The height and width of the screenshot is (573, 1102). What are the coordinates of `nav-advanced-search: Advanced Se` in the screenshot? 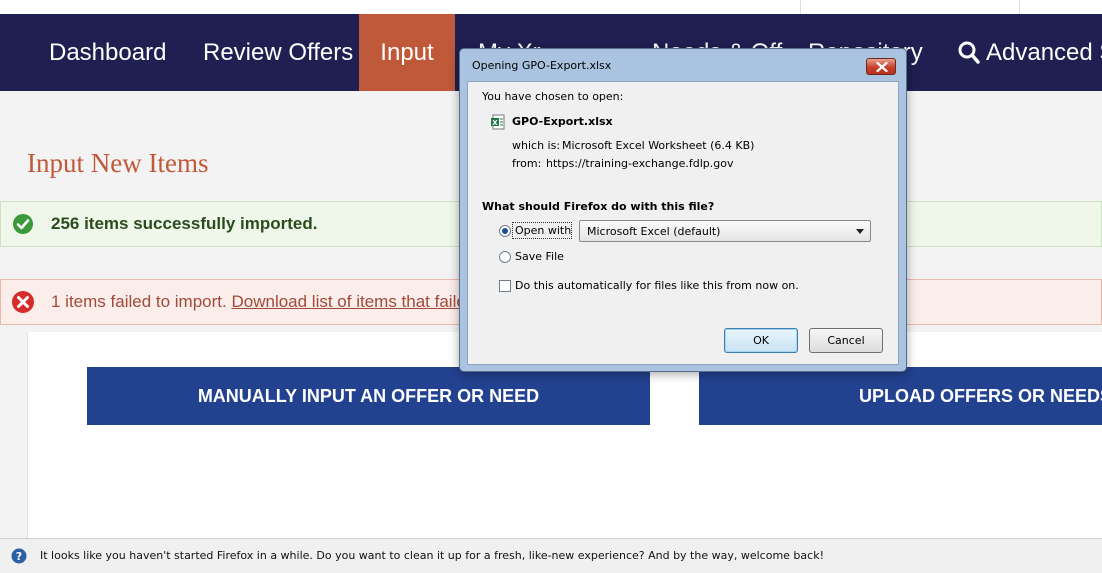 It's located at (1030, 52).